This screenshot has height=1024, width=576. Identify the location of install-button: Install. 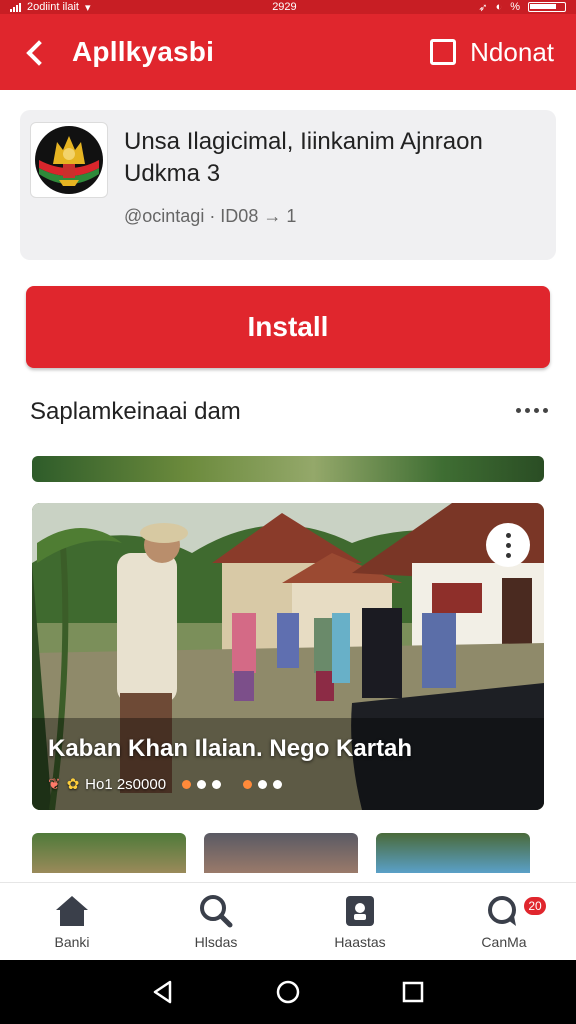
(288, 327).